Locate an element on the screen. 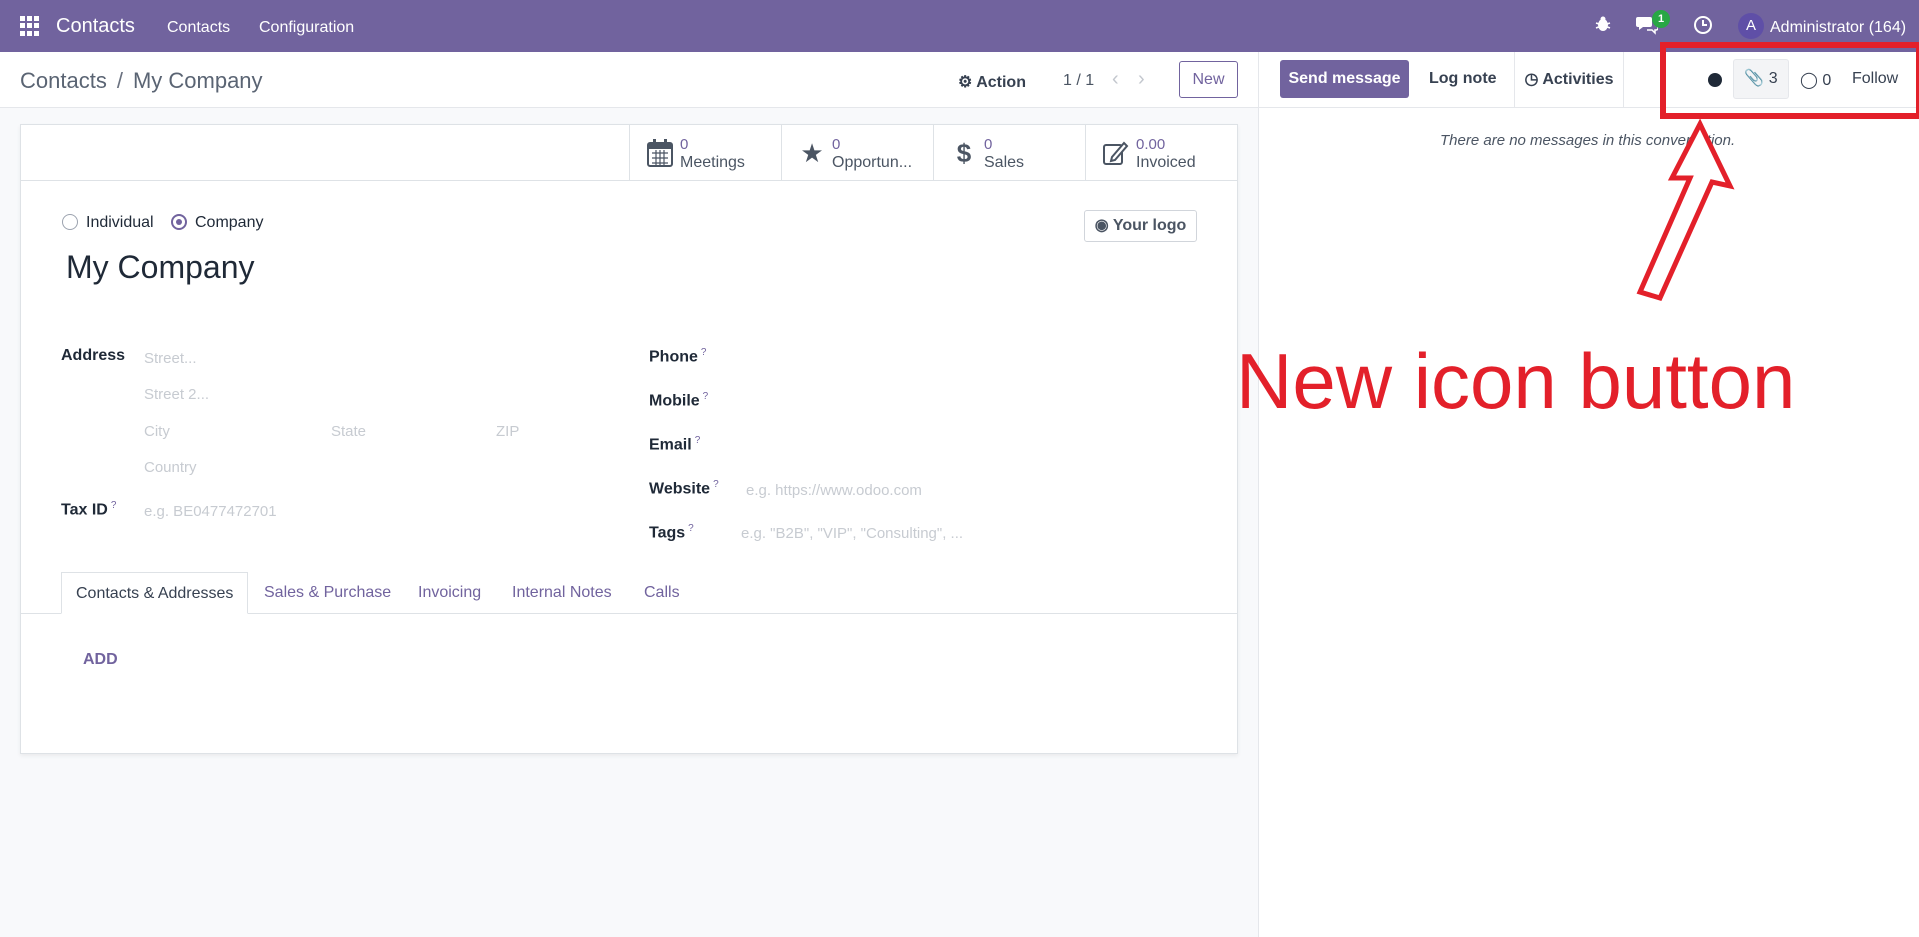 This screenshot has height=937, width=1919. annotation-text: New icon button is located at coordinates (1516, 381).